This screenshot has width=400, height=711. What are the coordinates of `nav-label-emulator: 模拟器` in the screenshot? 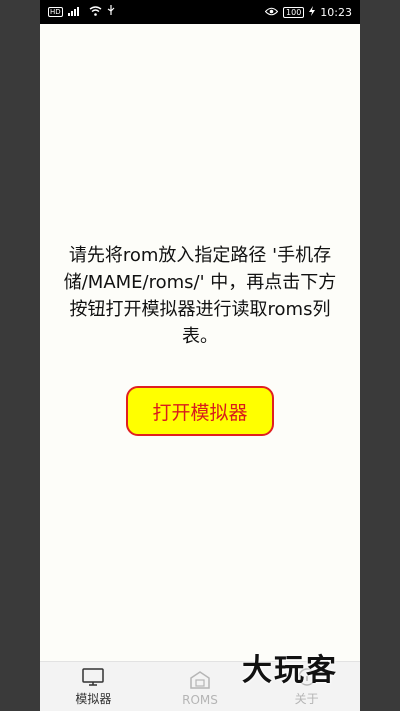 It's located at (93, 699).